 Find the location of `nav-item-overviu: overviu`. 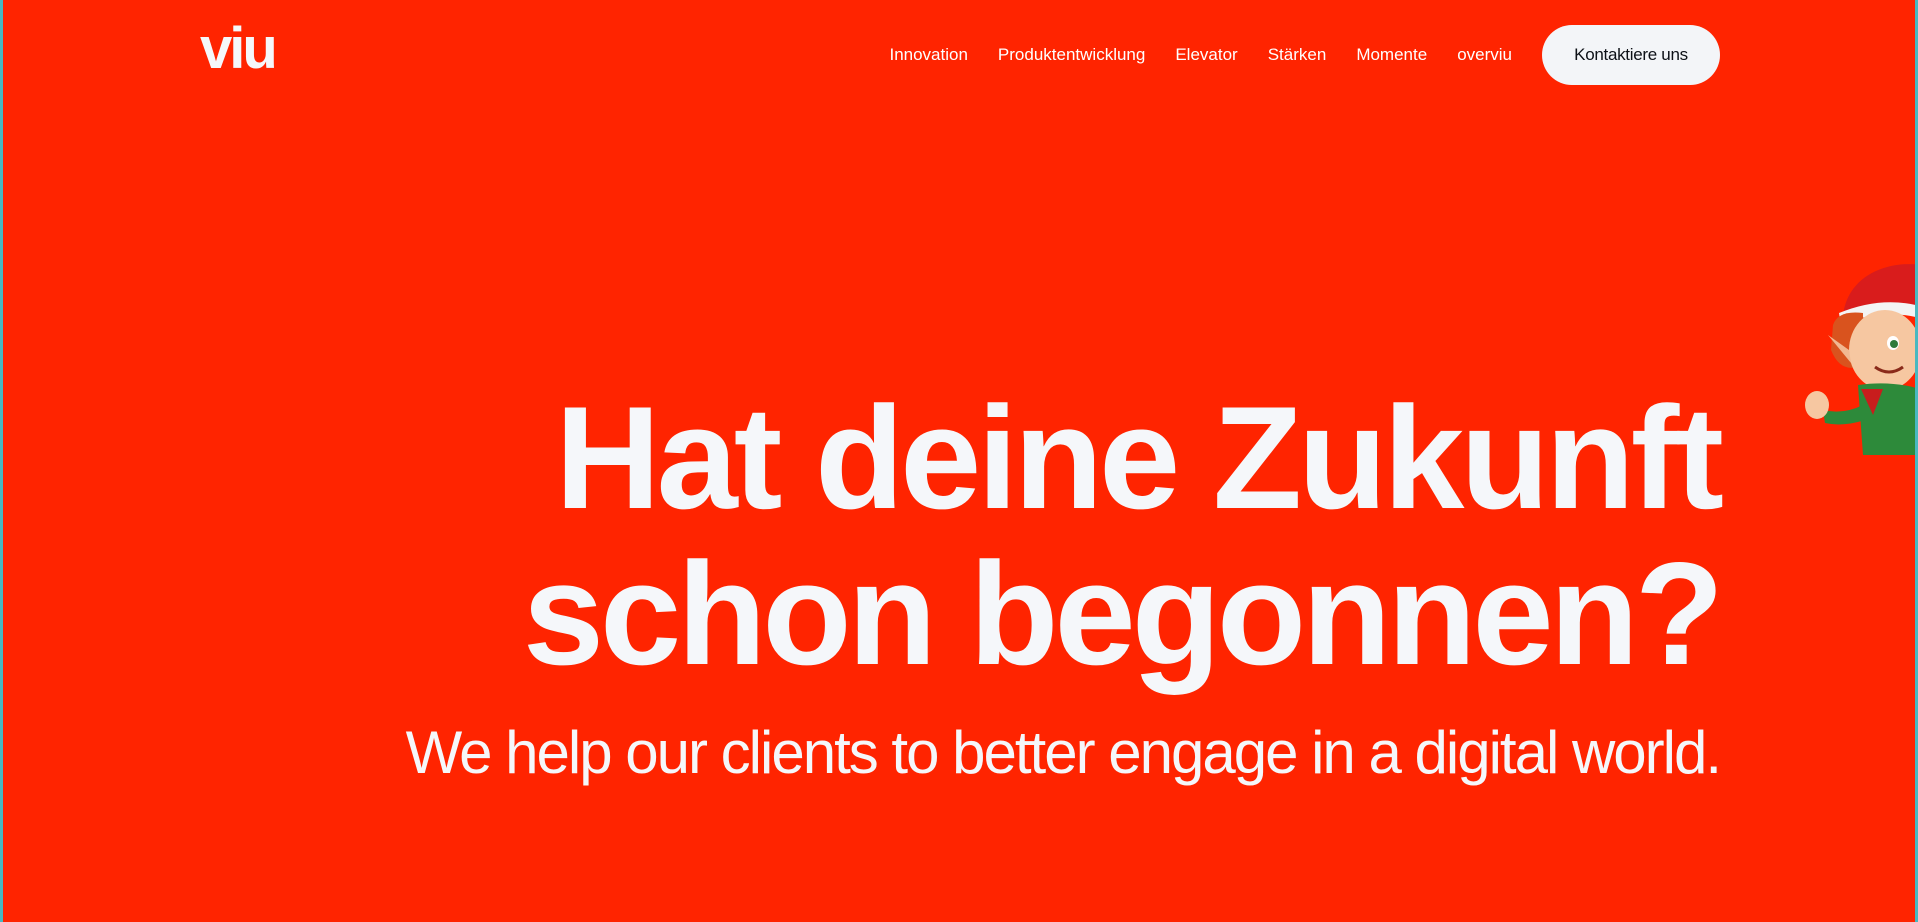

nav-item-overviu: overviu is located at coordinates (1484, 55).